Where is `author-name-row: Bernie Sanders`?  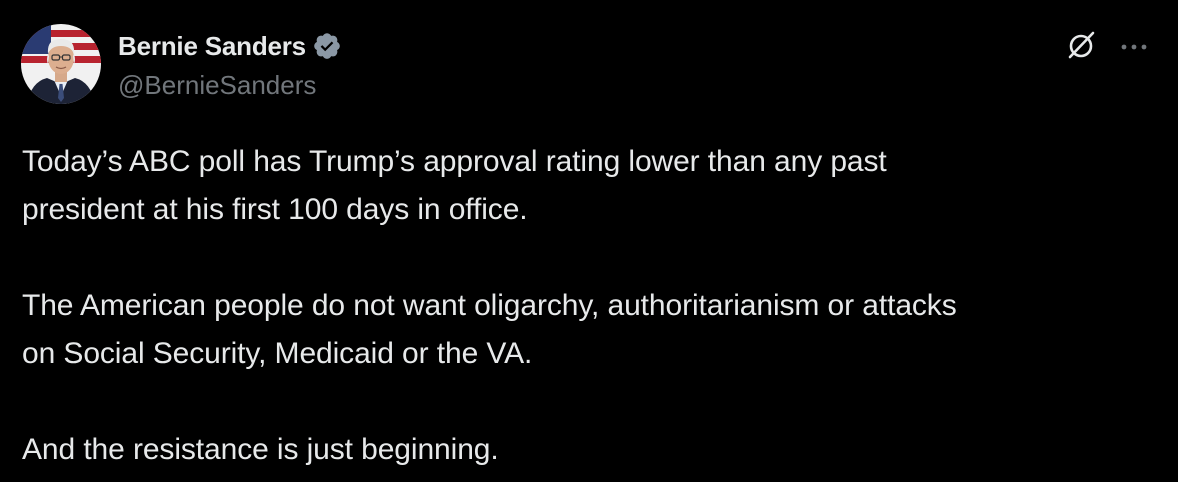
author-name-row: Bernie Sanders is located at coordinates (230, 46).